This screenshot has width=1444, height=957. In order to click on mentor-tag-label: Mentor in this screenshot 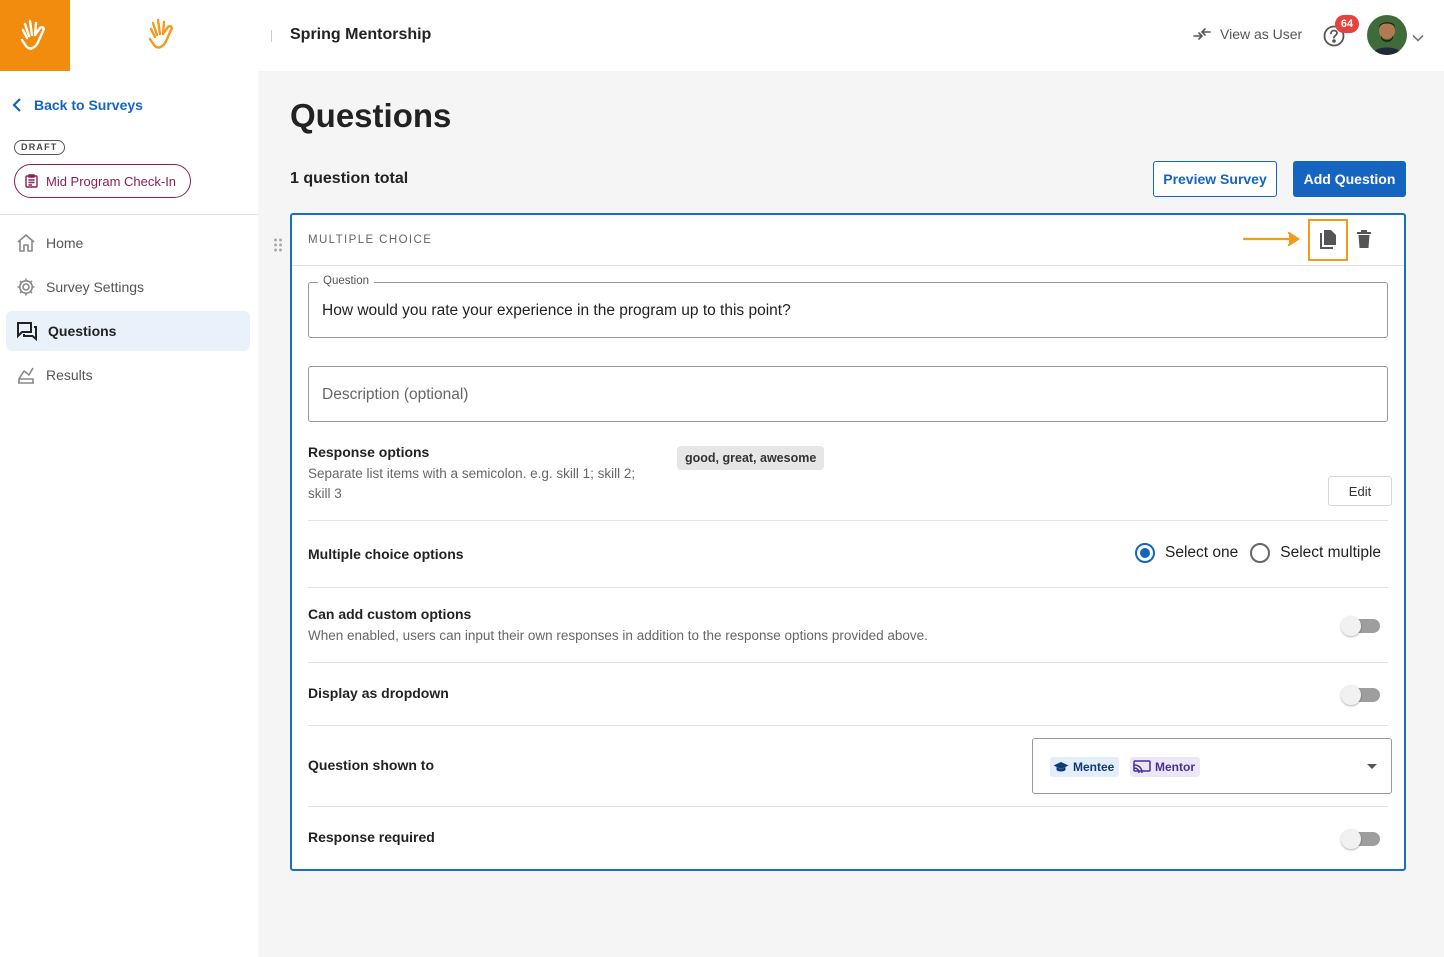, I will do `click(1175, 767)`.